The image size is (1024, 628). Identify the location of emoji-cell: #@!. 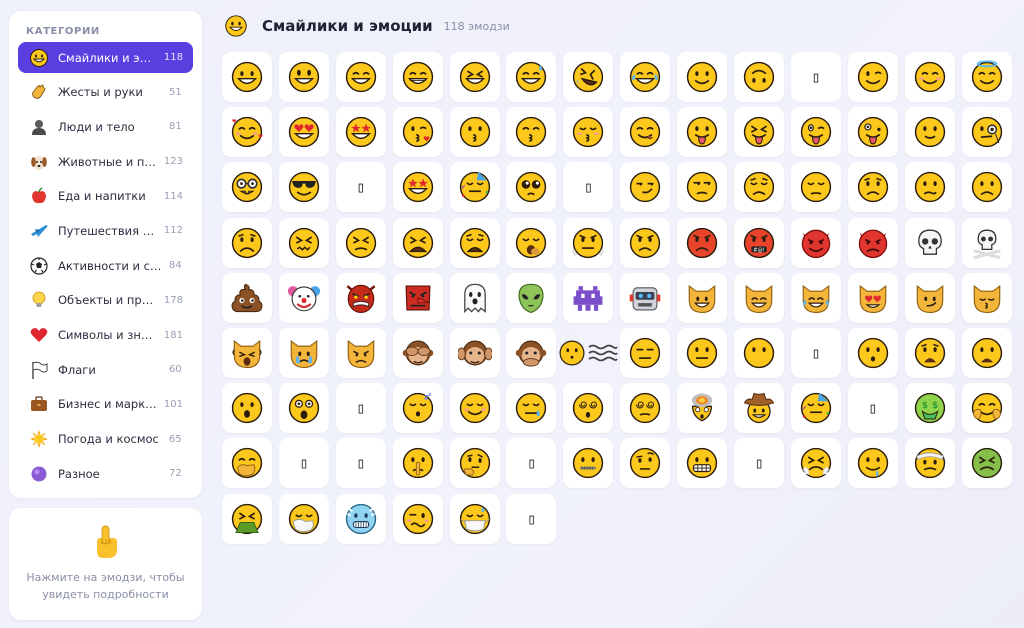
(759, 242).